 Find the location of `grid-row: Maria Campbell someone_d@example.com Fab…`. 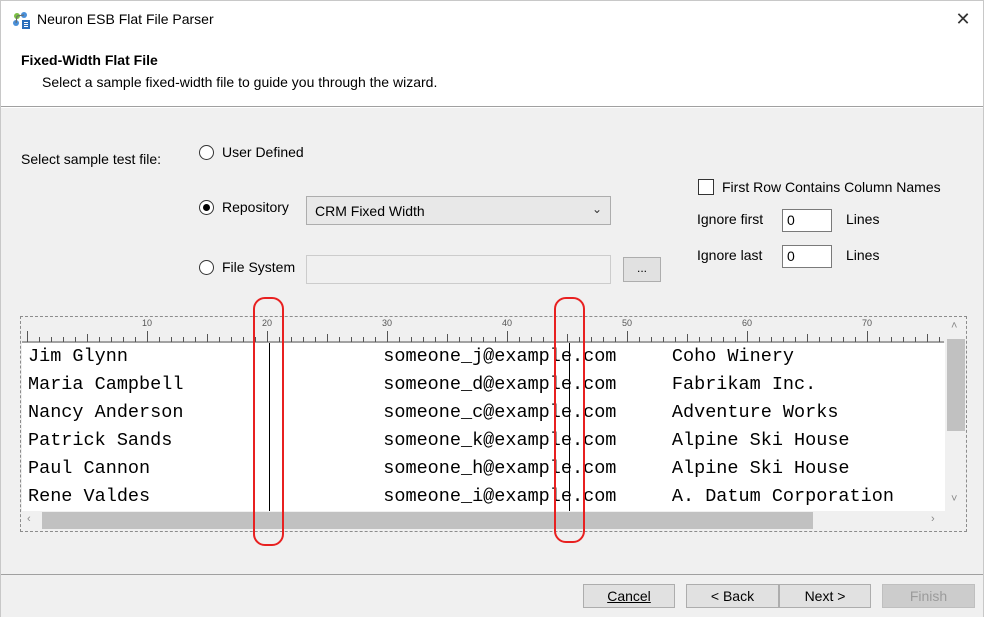

grid-row: Maria Campbell someone_d@example.com Fab… is located at coordinates (422, 384).